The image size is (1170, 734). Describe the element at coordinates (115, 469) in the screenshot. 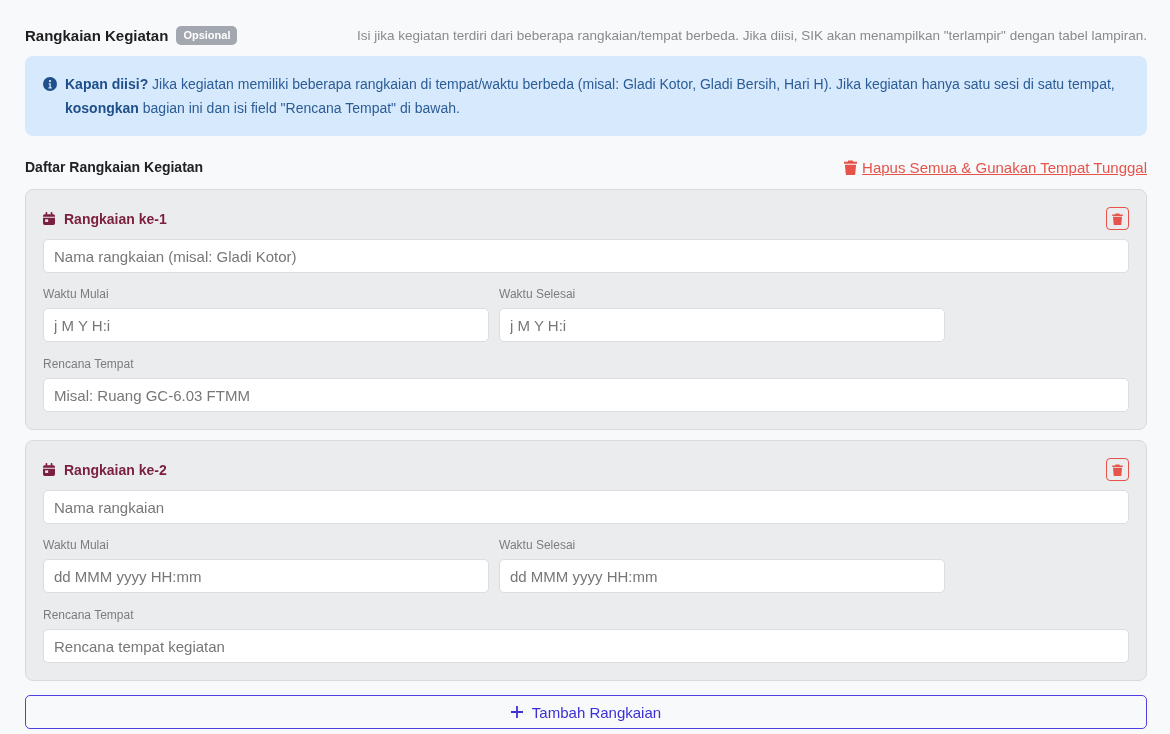

I see `series-title: Rangkaian ke-2` at that location.